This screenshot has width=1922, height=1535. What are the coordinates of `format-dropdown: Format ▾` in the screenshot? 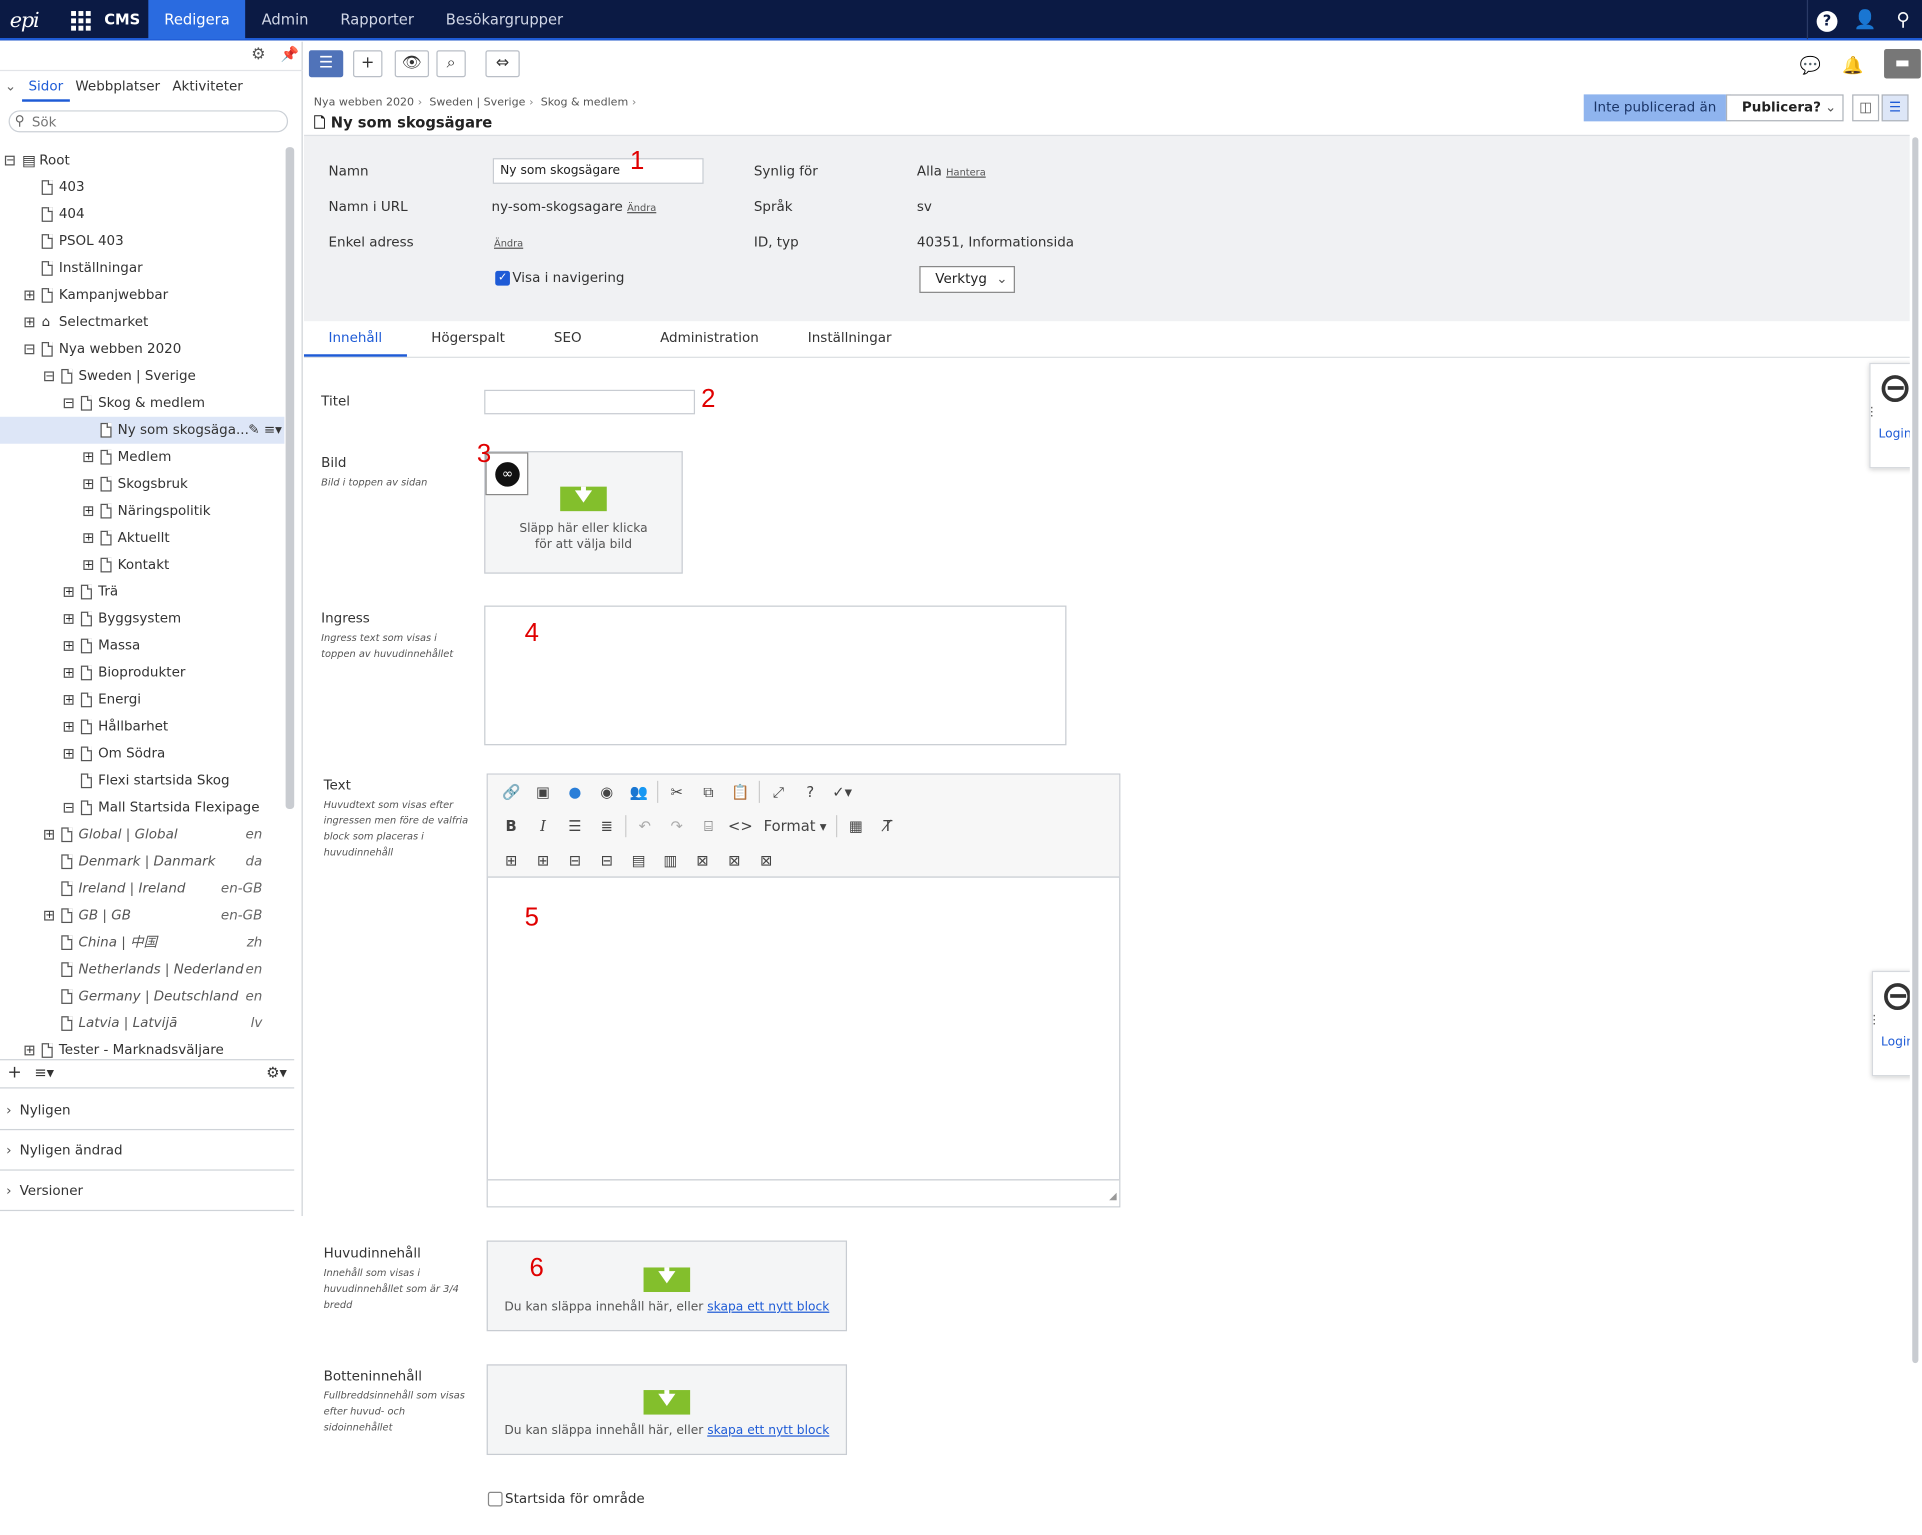 It's located at (795, 826).